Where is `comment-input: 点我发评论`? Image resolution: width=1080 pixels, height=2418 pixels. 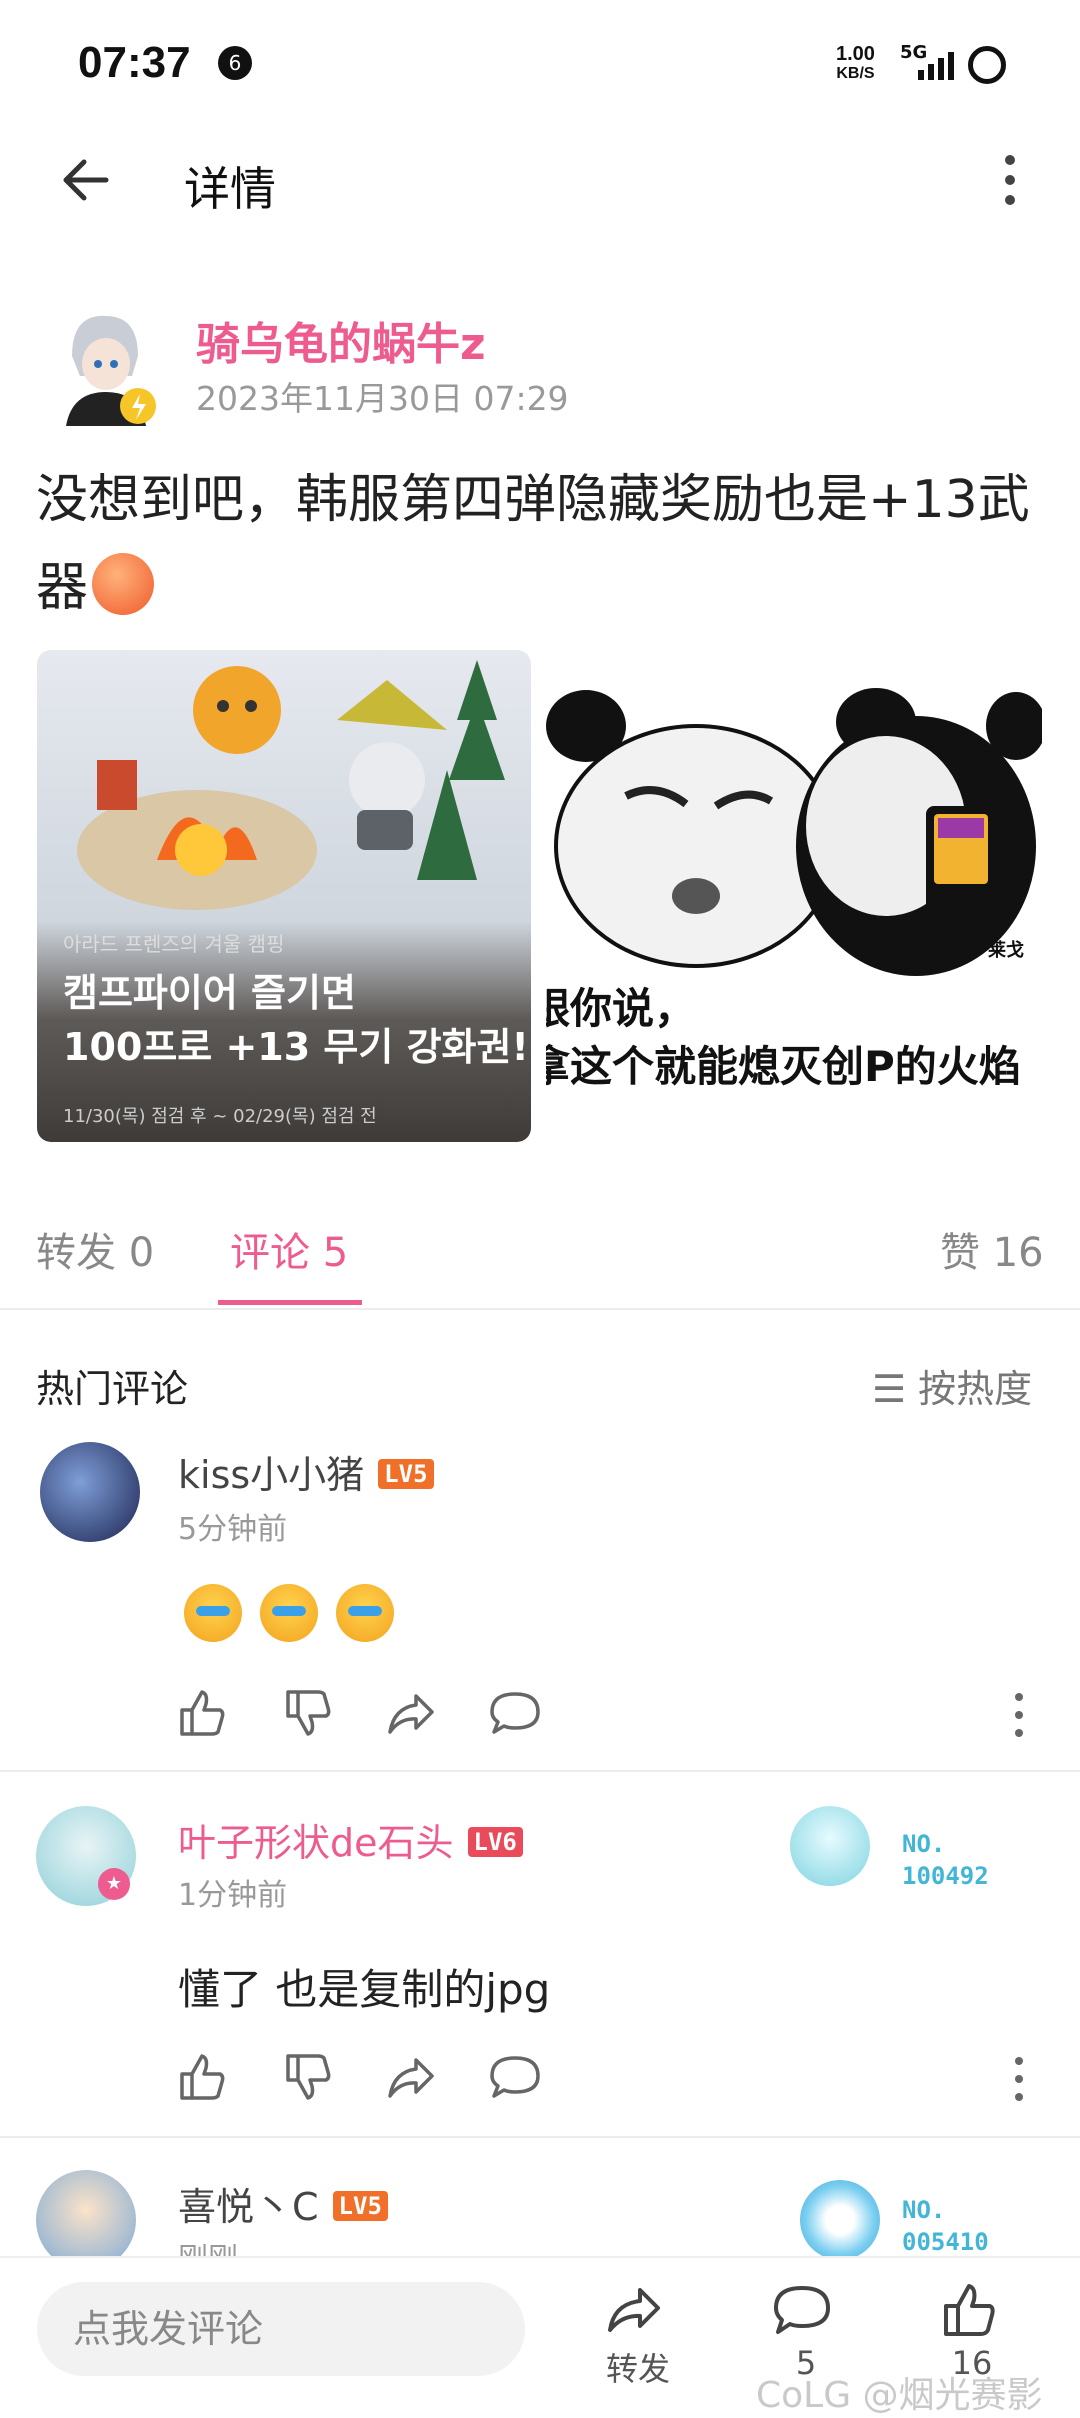 comment-input: 点我发评论 is located at coordinates (281, 2329).